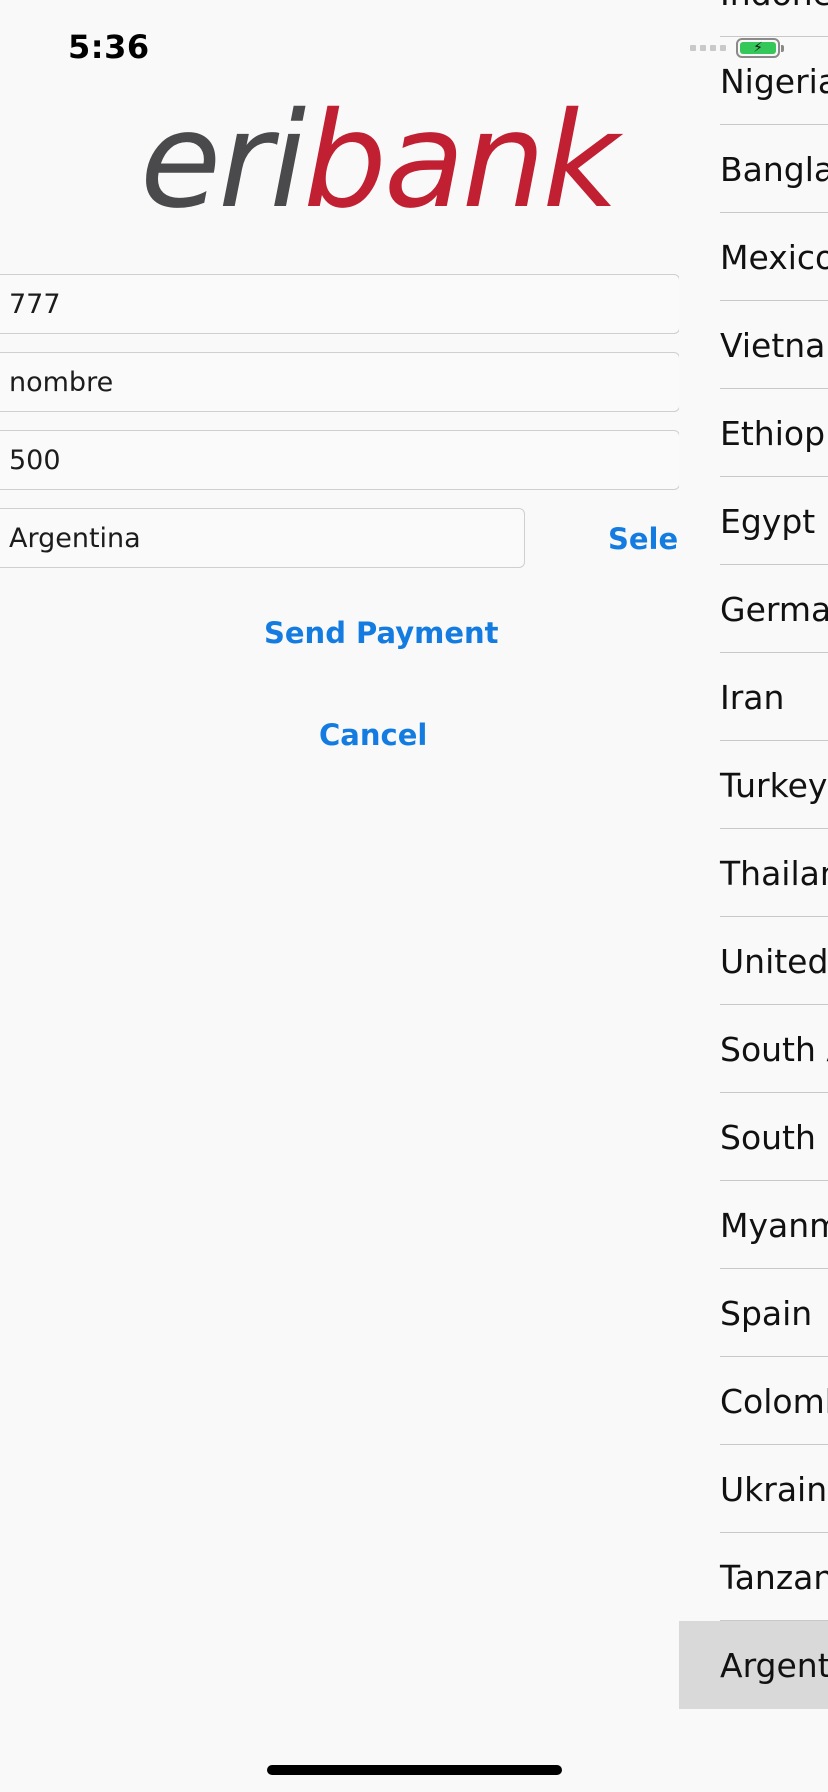 The height and width of the screenshot is (1792, 828). What do you see at coordinates (753, 609) in the screenshot?
I see `country-item-germany: Germany` at bounding box center [753, 609].